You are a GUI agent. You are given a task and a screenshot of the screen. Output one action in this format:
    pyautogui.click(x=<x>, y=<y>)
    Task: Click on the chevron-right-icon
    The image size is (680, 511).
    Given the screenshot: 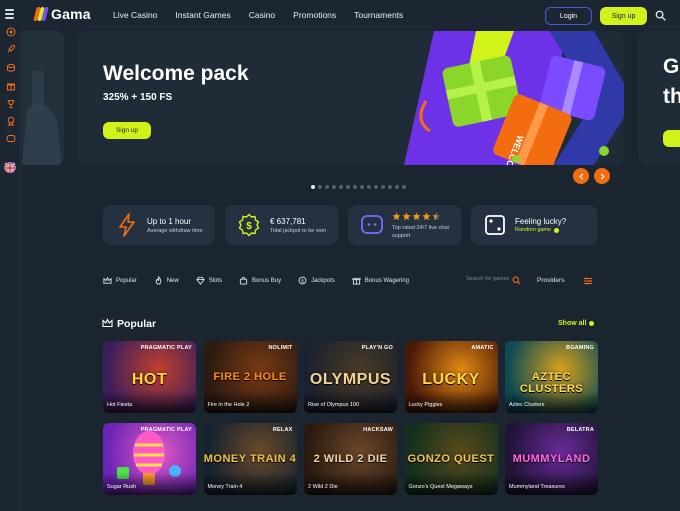 What is the action you would take?
    pyautogui.click(x=602, y=176)
    